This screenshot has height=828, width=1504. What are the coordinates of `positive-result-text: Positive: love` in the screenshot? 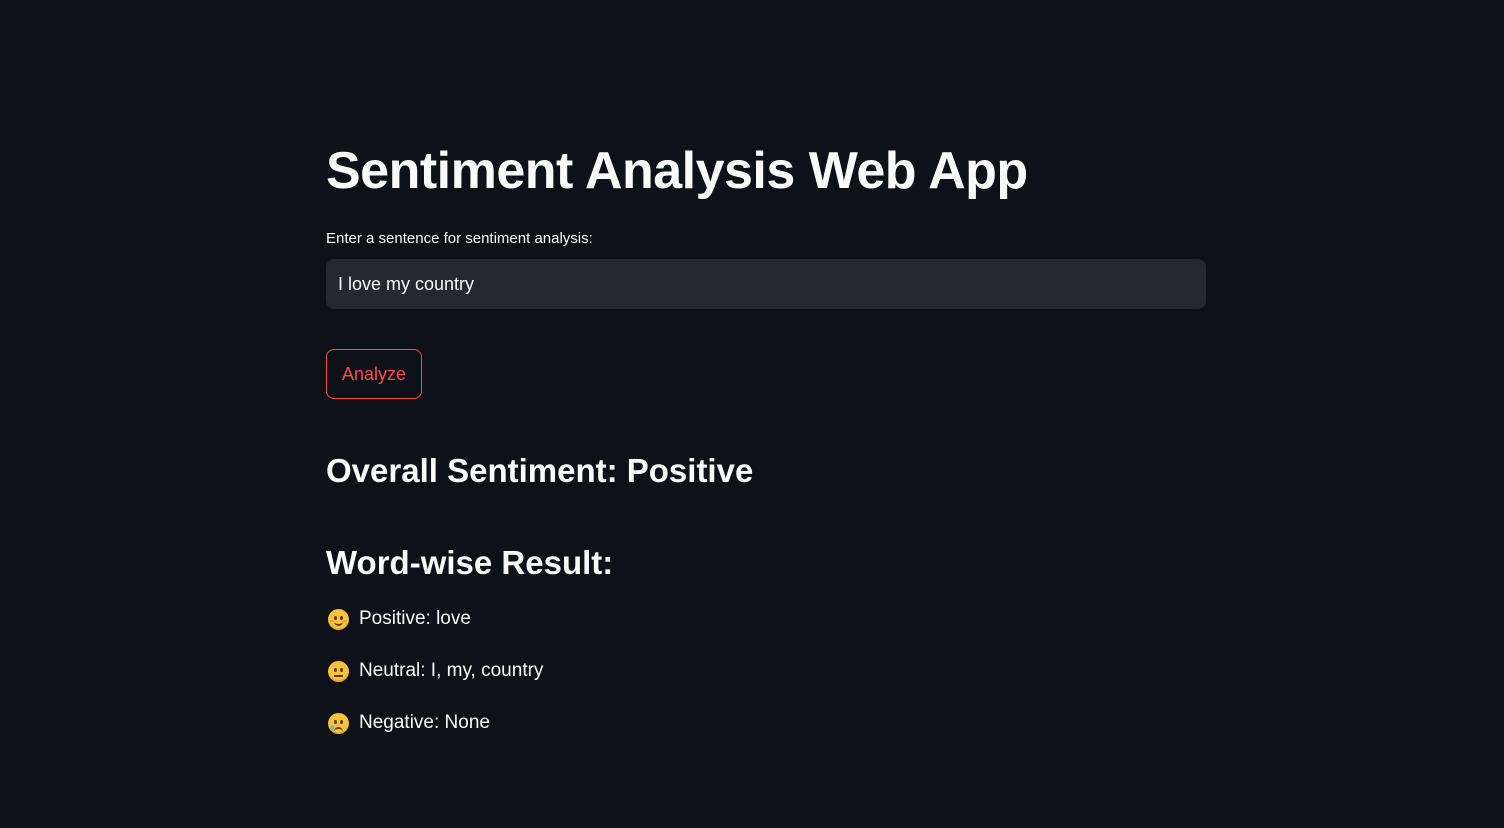 It's located at (415, 618).